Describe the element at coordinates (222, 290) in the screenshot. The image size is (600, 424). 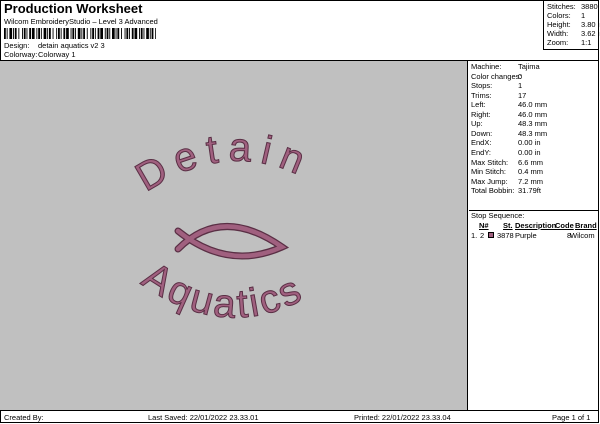
I see `design-text-bottom: Aquatics` at that location.